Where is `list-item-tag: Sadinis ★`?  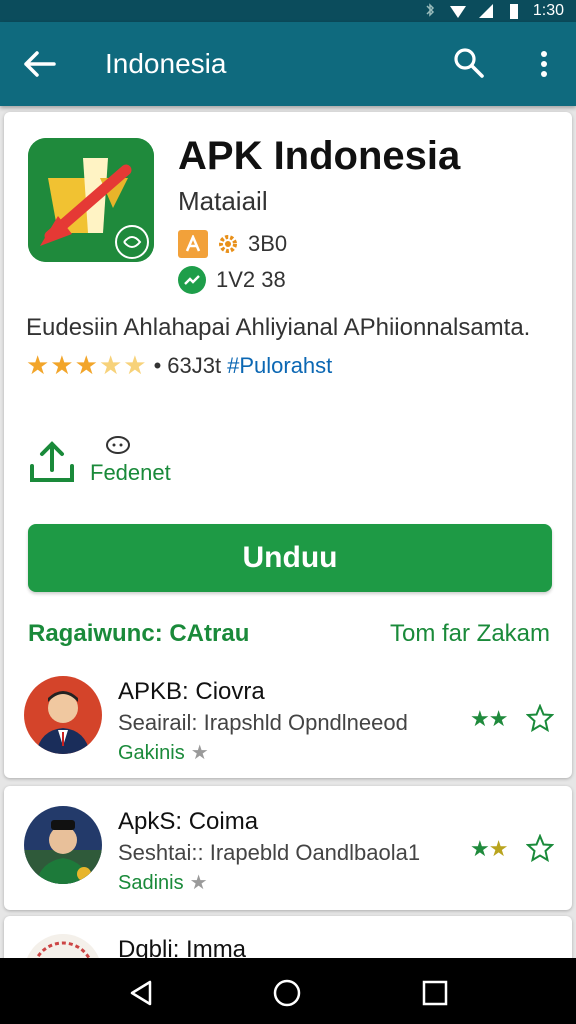
list-item-tag: Sadinis ★ is located at coordinates (163, 882).